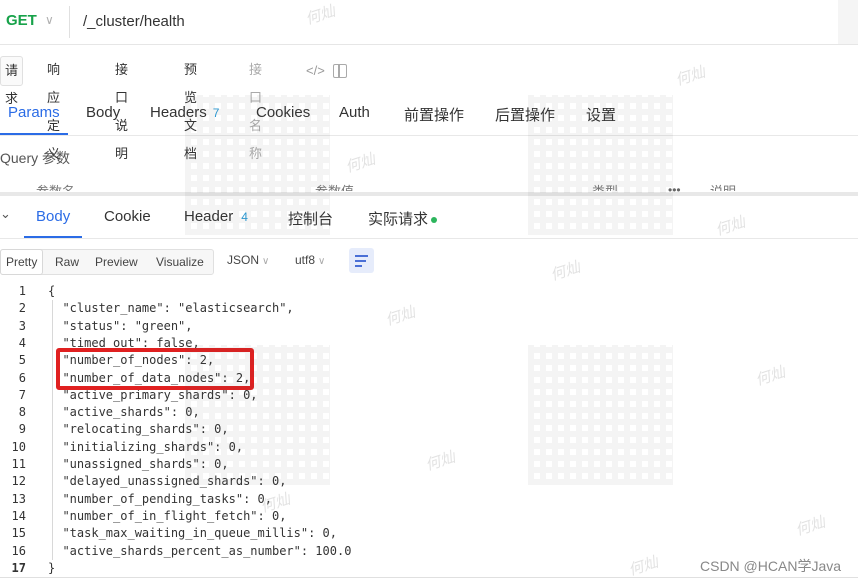 This screenshot has height=580, width=858. What do you see at coordinates (22, 360) in the screenshot?
I see `line-number: 5` at bounding box center [22, 360].